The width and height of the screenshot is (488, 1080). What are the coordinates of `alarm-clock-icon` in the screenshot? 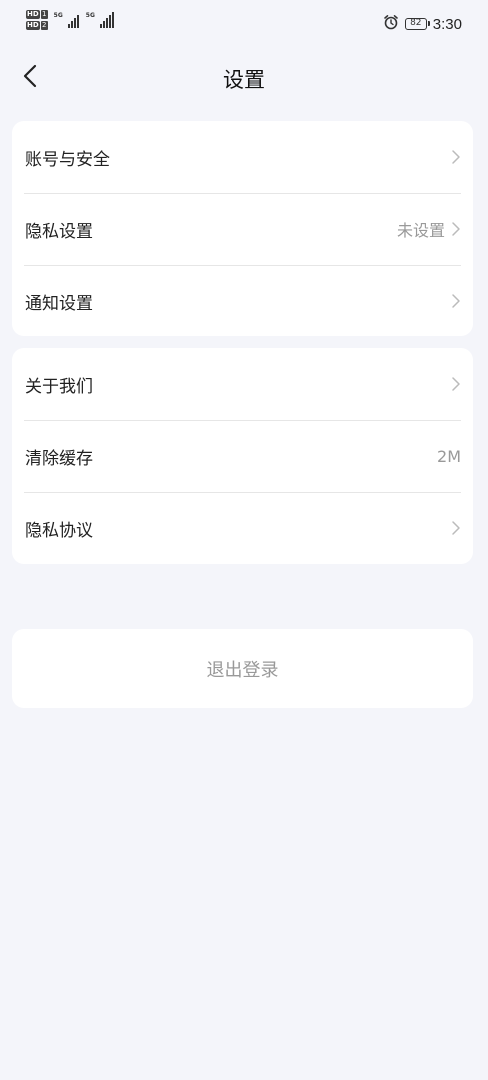 It's located at (391, 24).